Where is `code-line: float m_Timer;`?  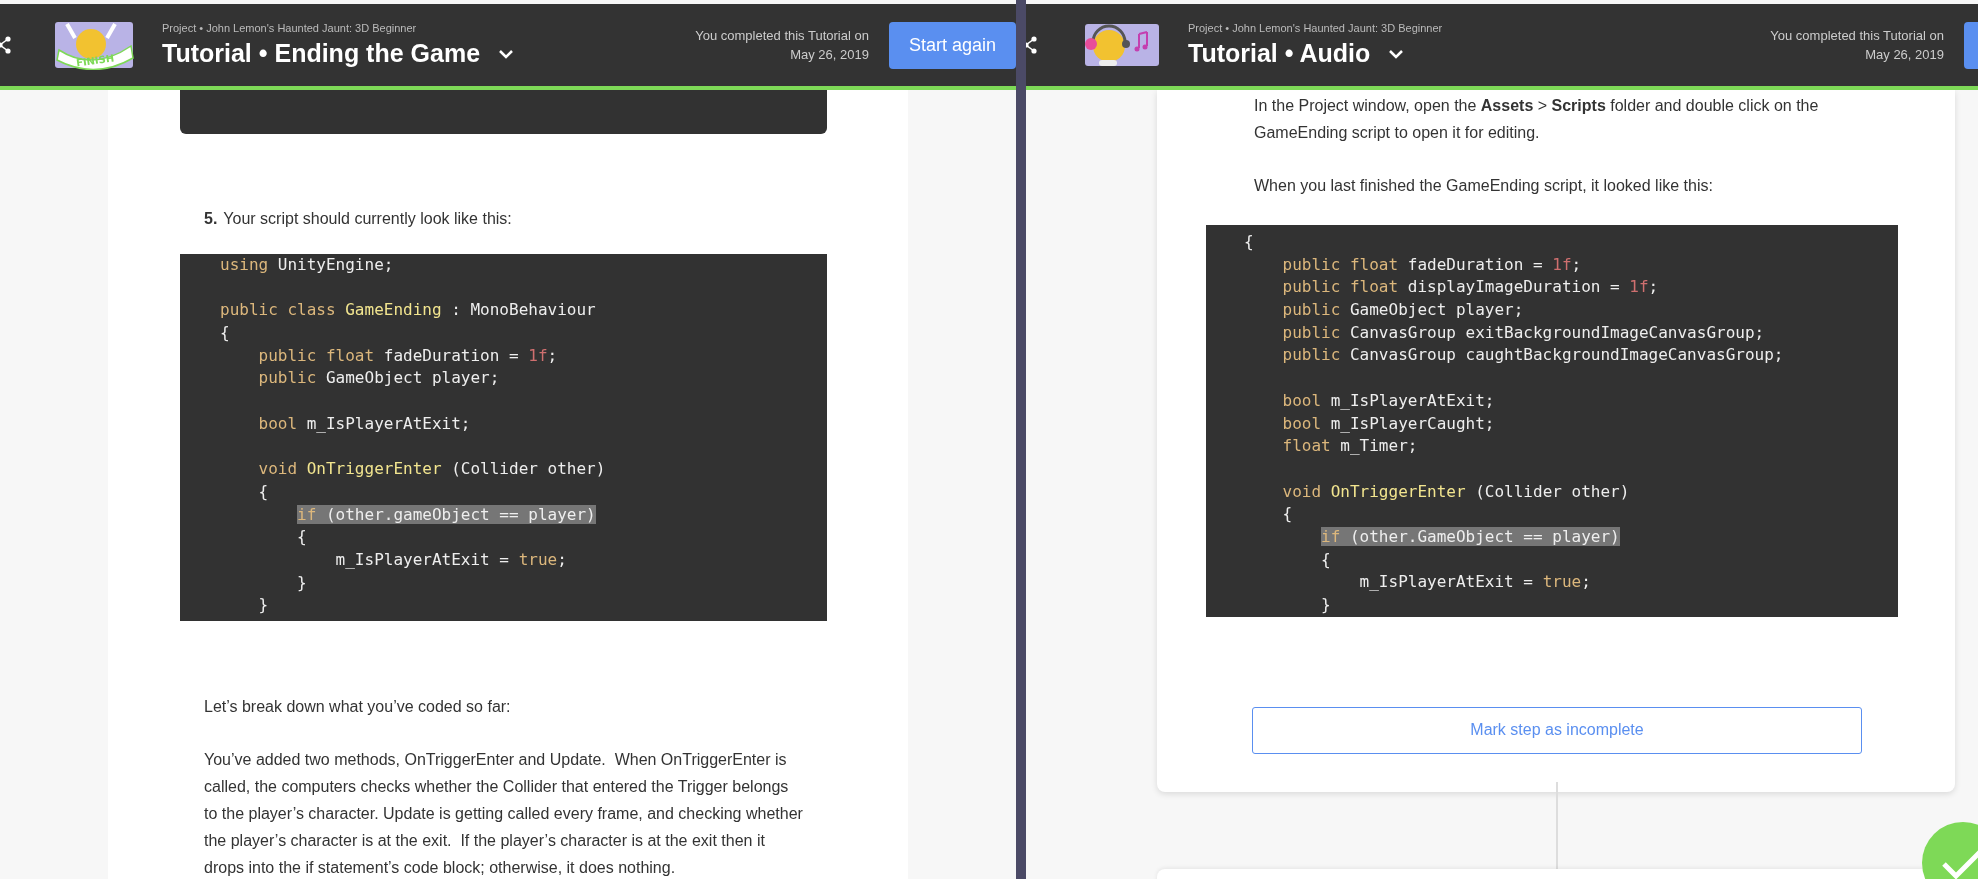
code-line: float m_Timer; is located at coordinates (1350, 446).